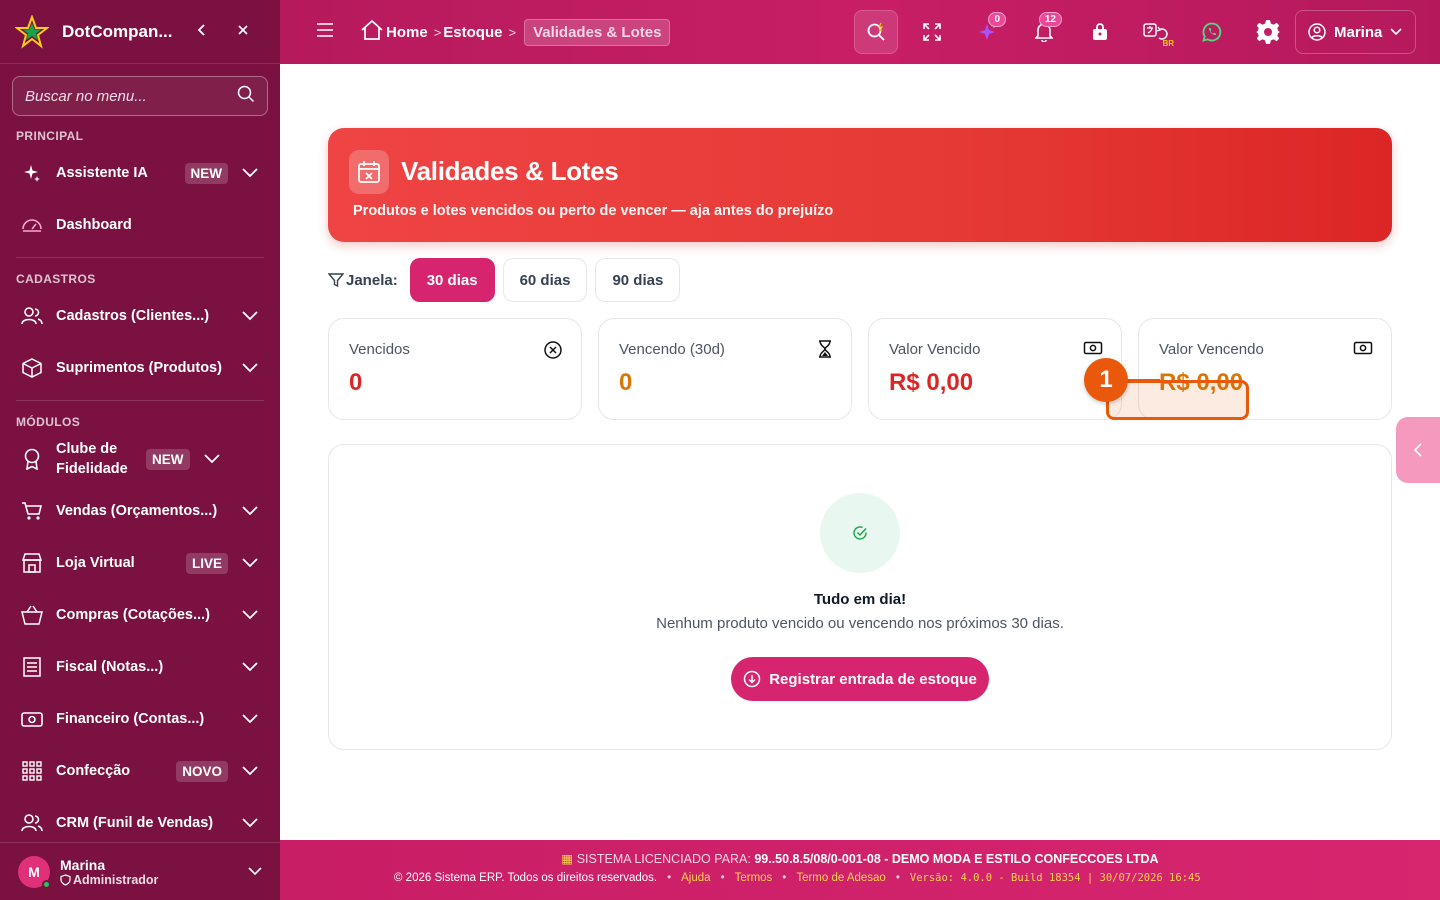 Image resolution: width=1440 pixels, height=900 pixels. What do you see at coordinates (988, 32) in the screenshot?
I see `ai-assistant-button: 0` at bounding box center [988, 32].